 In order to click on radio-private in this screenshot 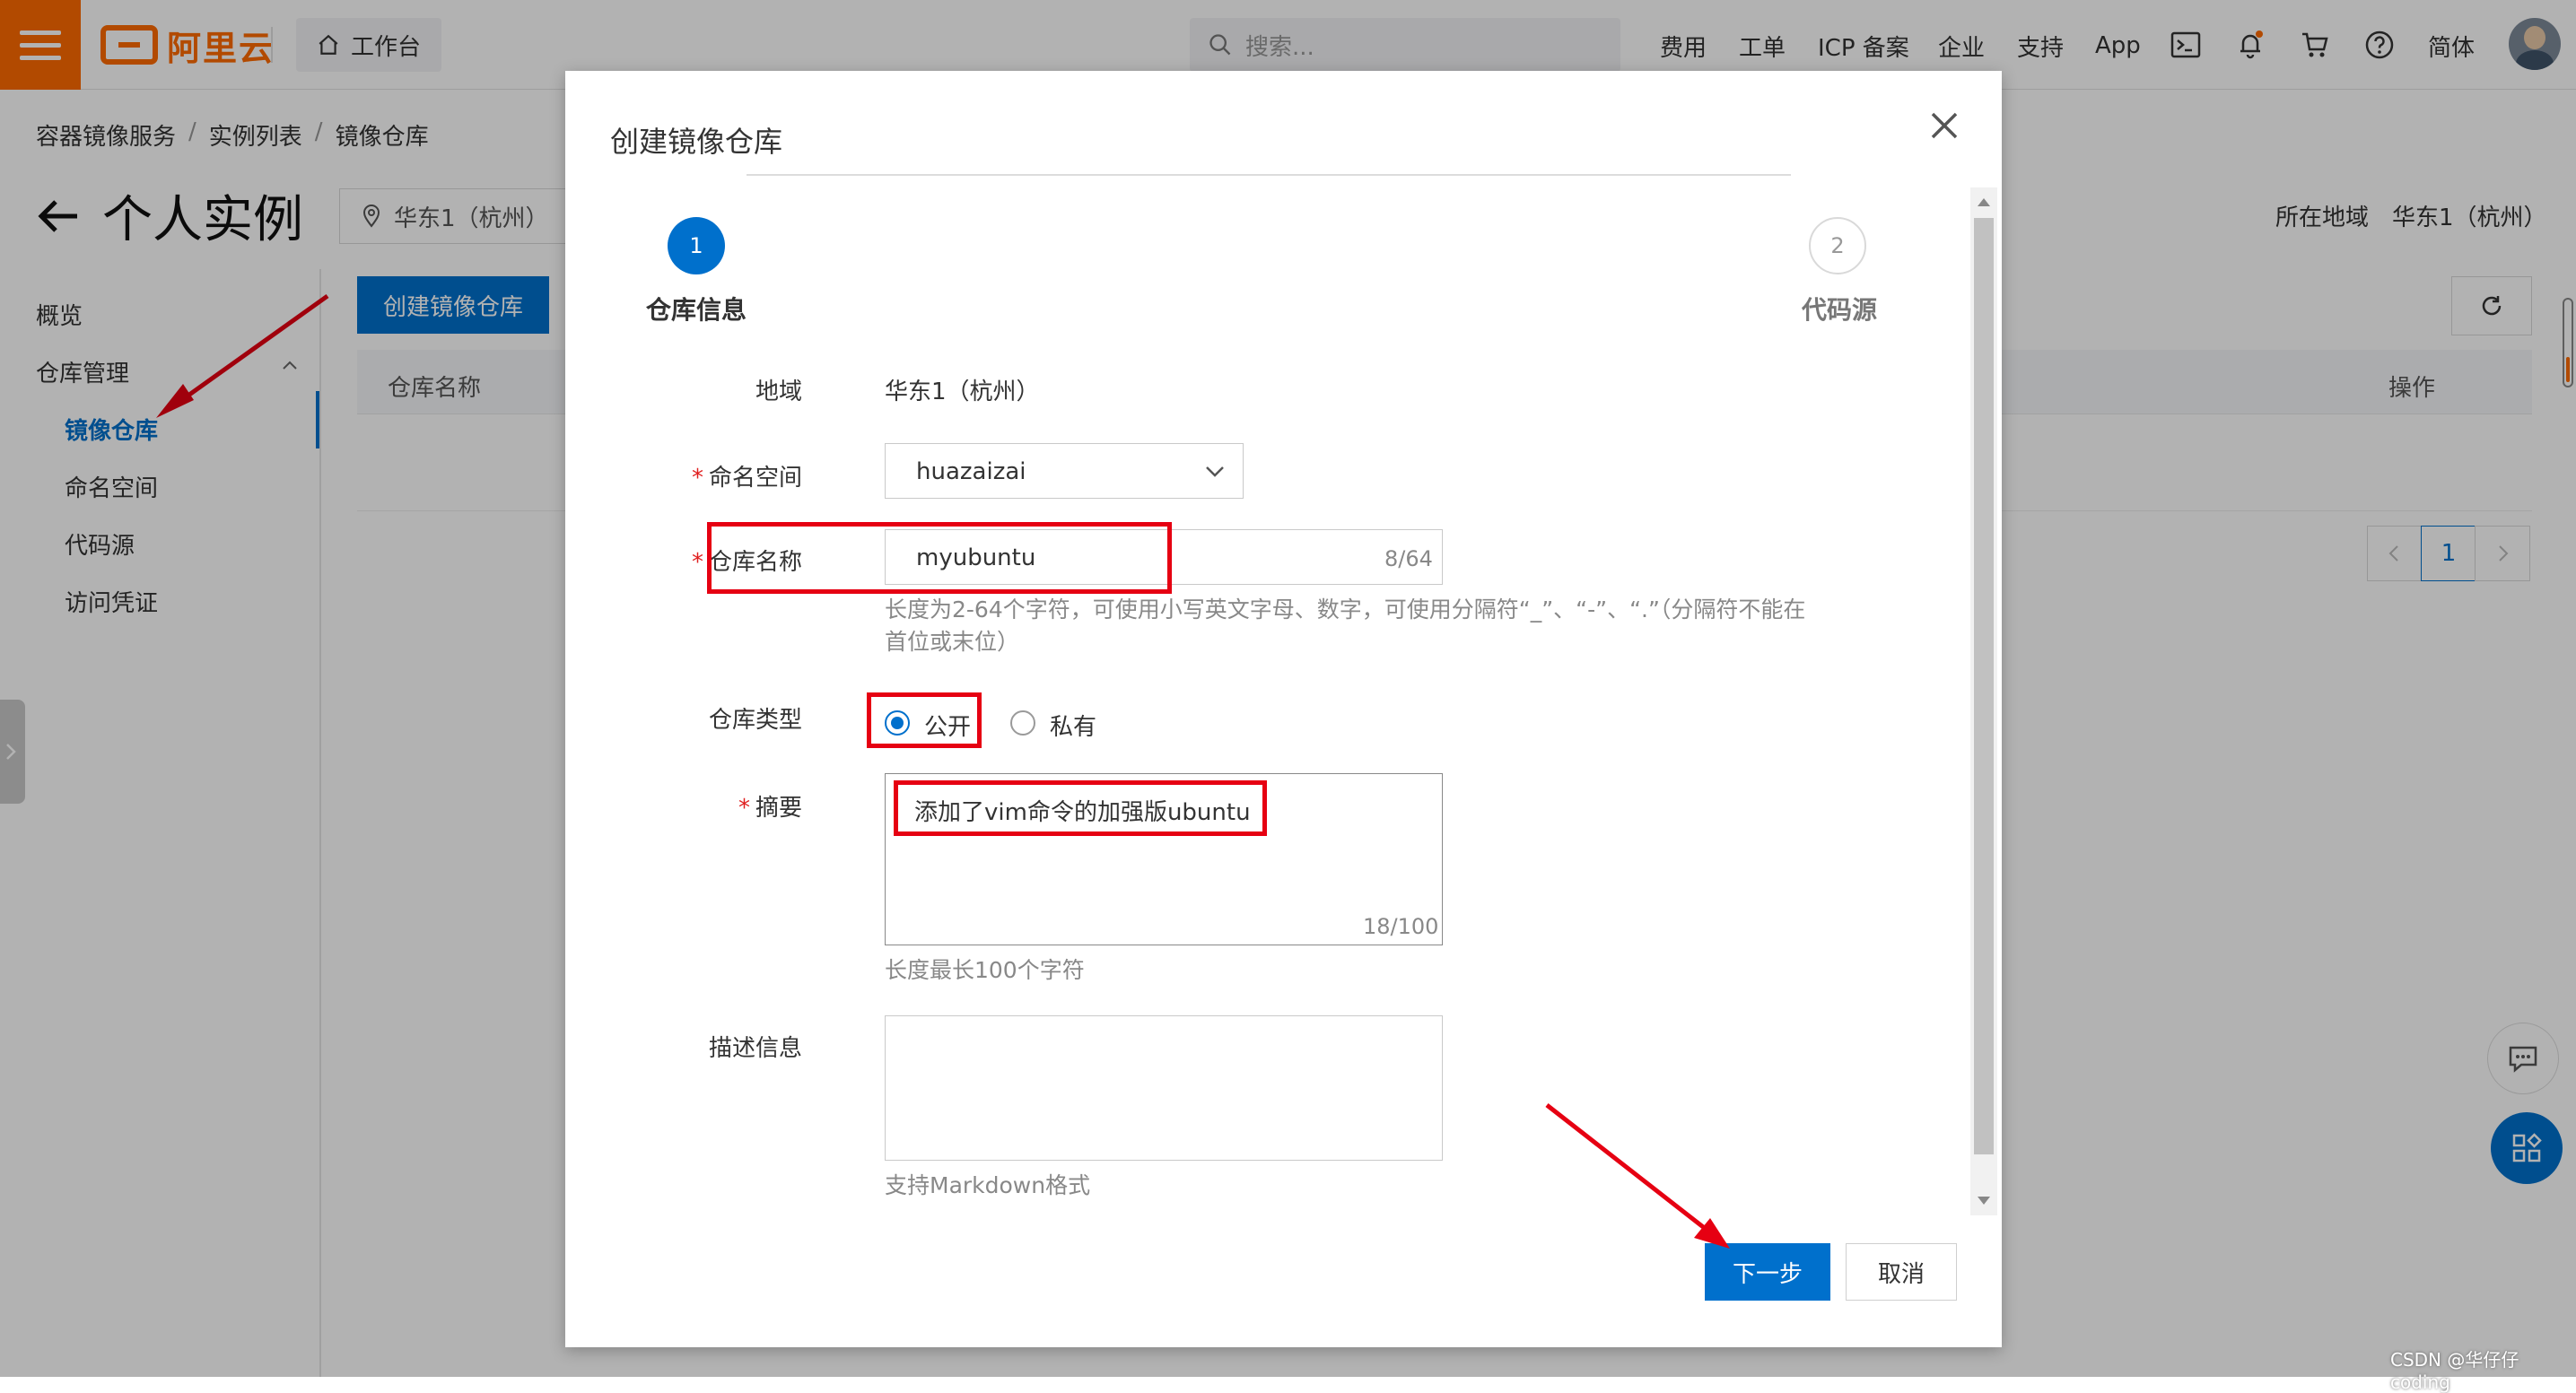, I will do `click(1023, 723)`.